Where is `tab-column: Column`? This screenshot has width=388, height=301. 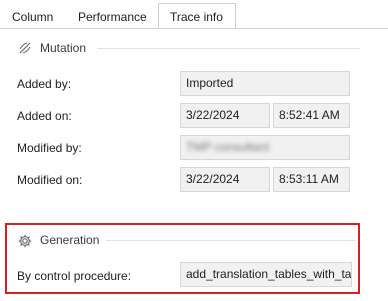
tab-column: Column is located at coordinates (32, 17).